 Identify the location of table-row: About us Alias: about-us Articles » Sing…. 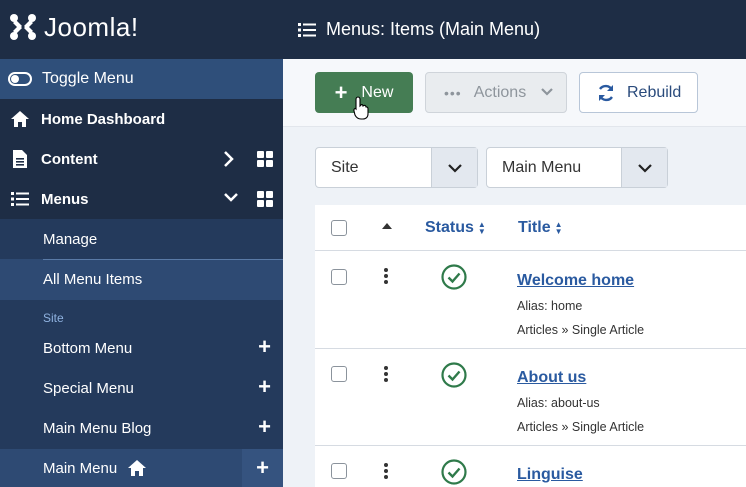
(530, 397).